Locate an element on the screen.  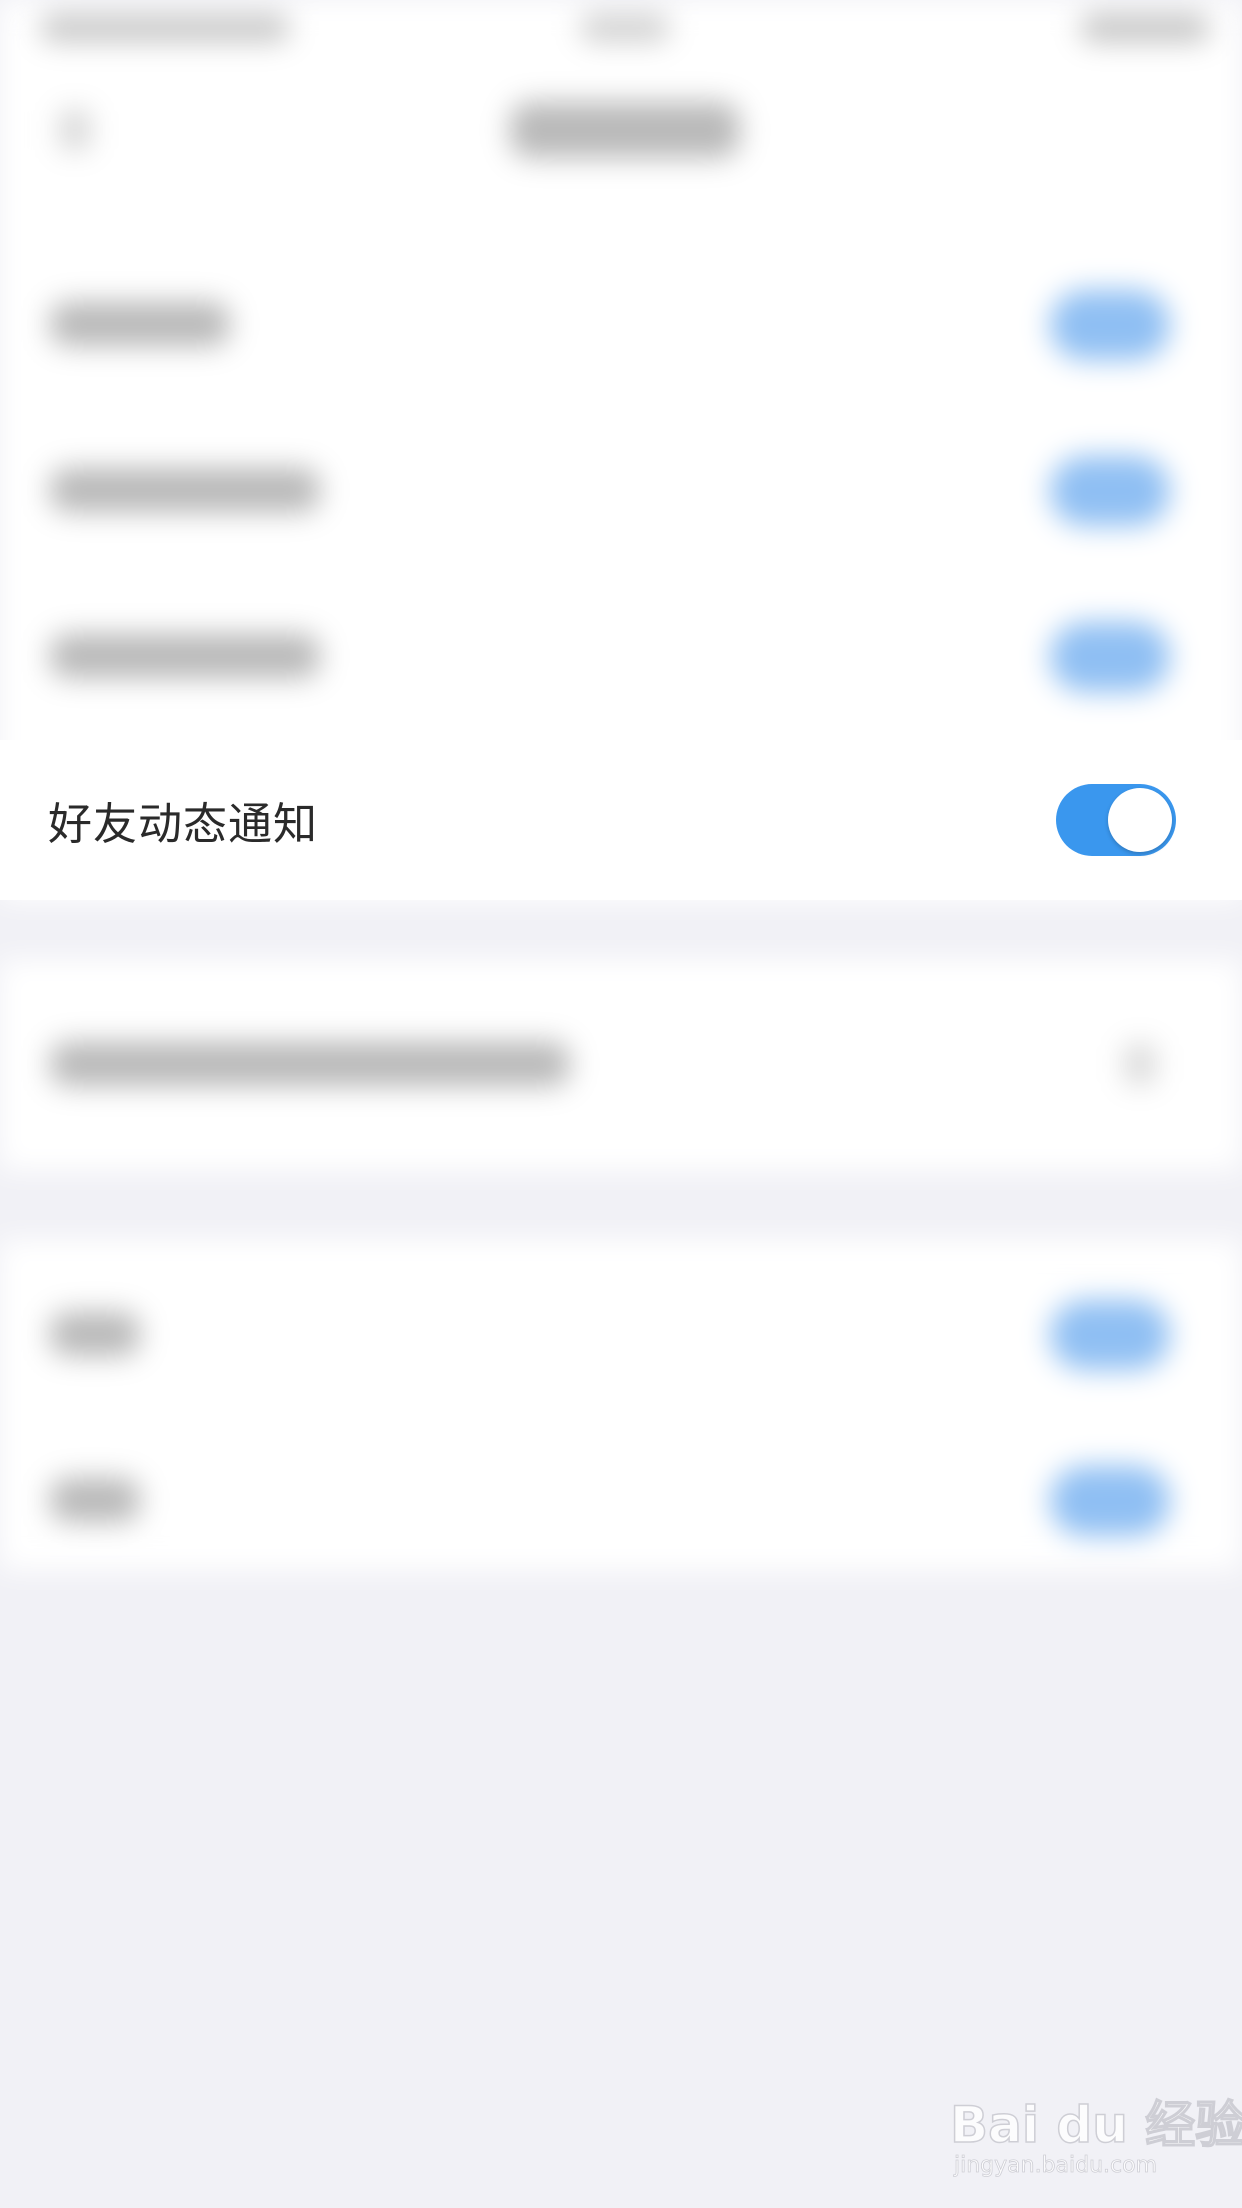
setting-row-6-toggle is located at coordinates (1110, 1501).